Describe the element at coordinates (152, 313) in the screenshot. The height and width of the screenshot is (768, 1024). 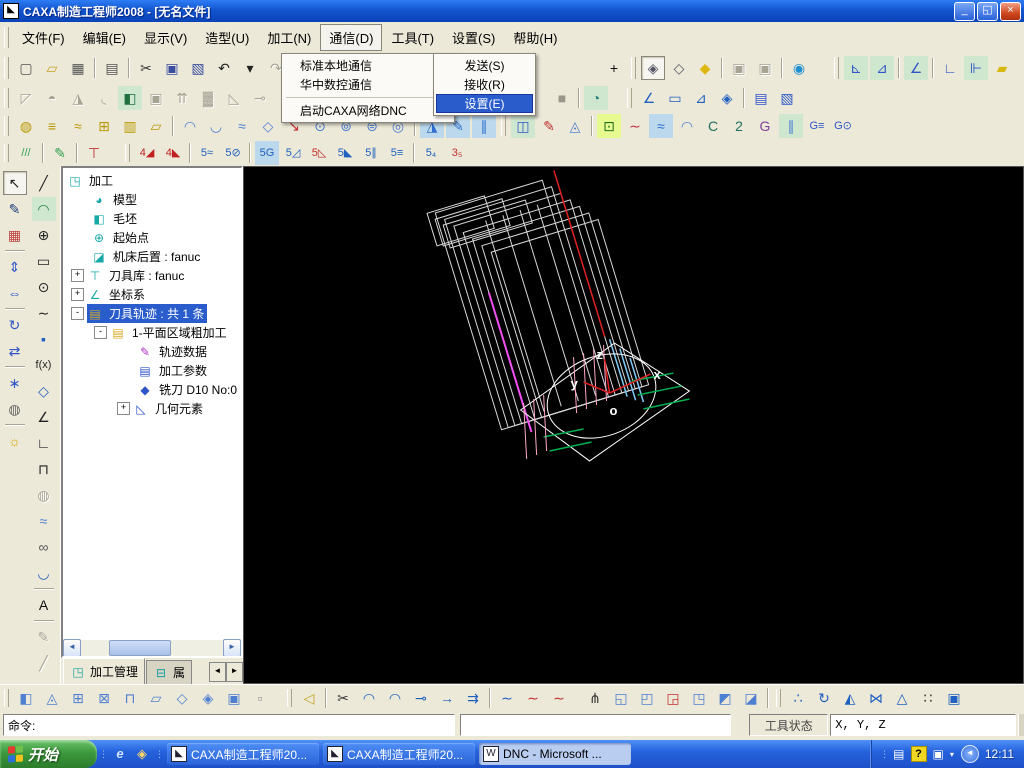
I see `tree-row: - ▤ 刀具轨迹 : 共 1 条` at that location.